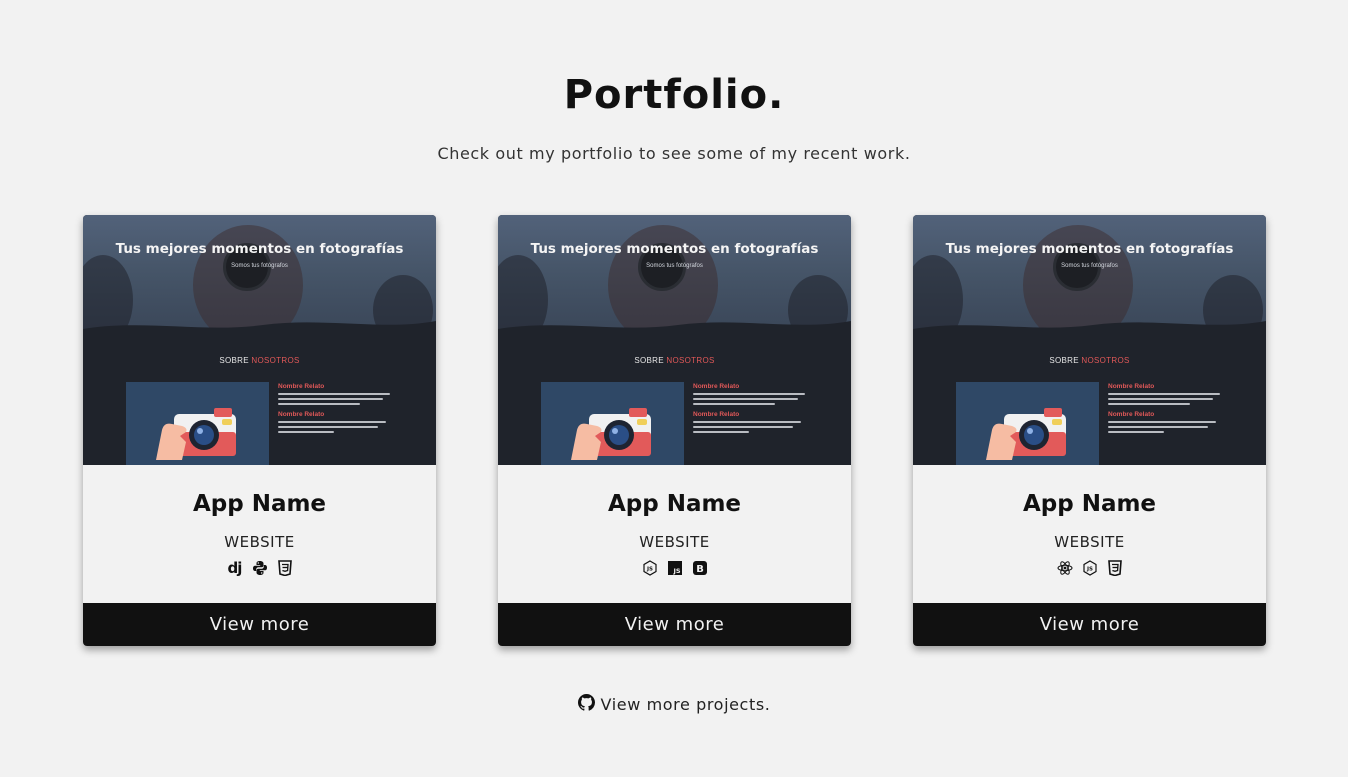 The height and width of the screenshot is (777, 1348). I want to click on bootstrap-icon: B, so click(700, 568).